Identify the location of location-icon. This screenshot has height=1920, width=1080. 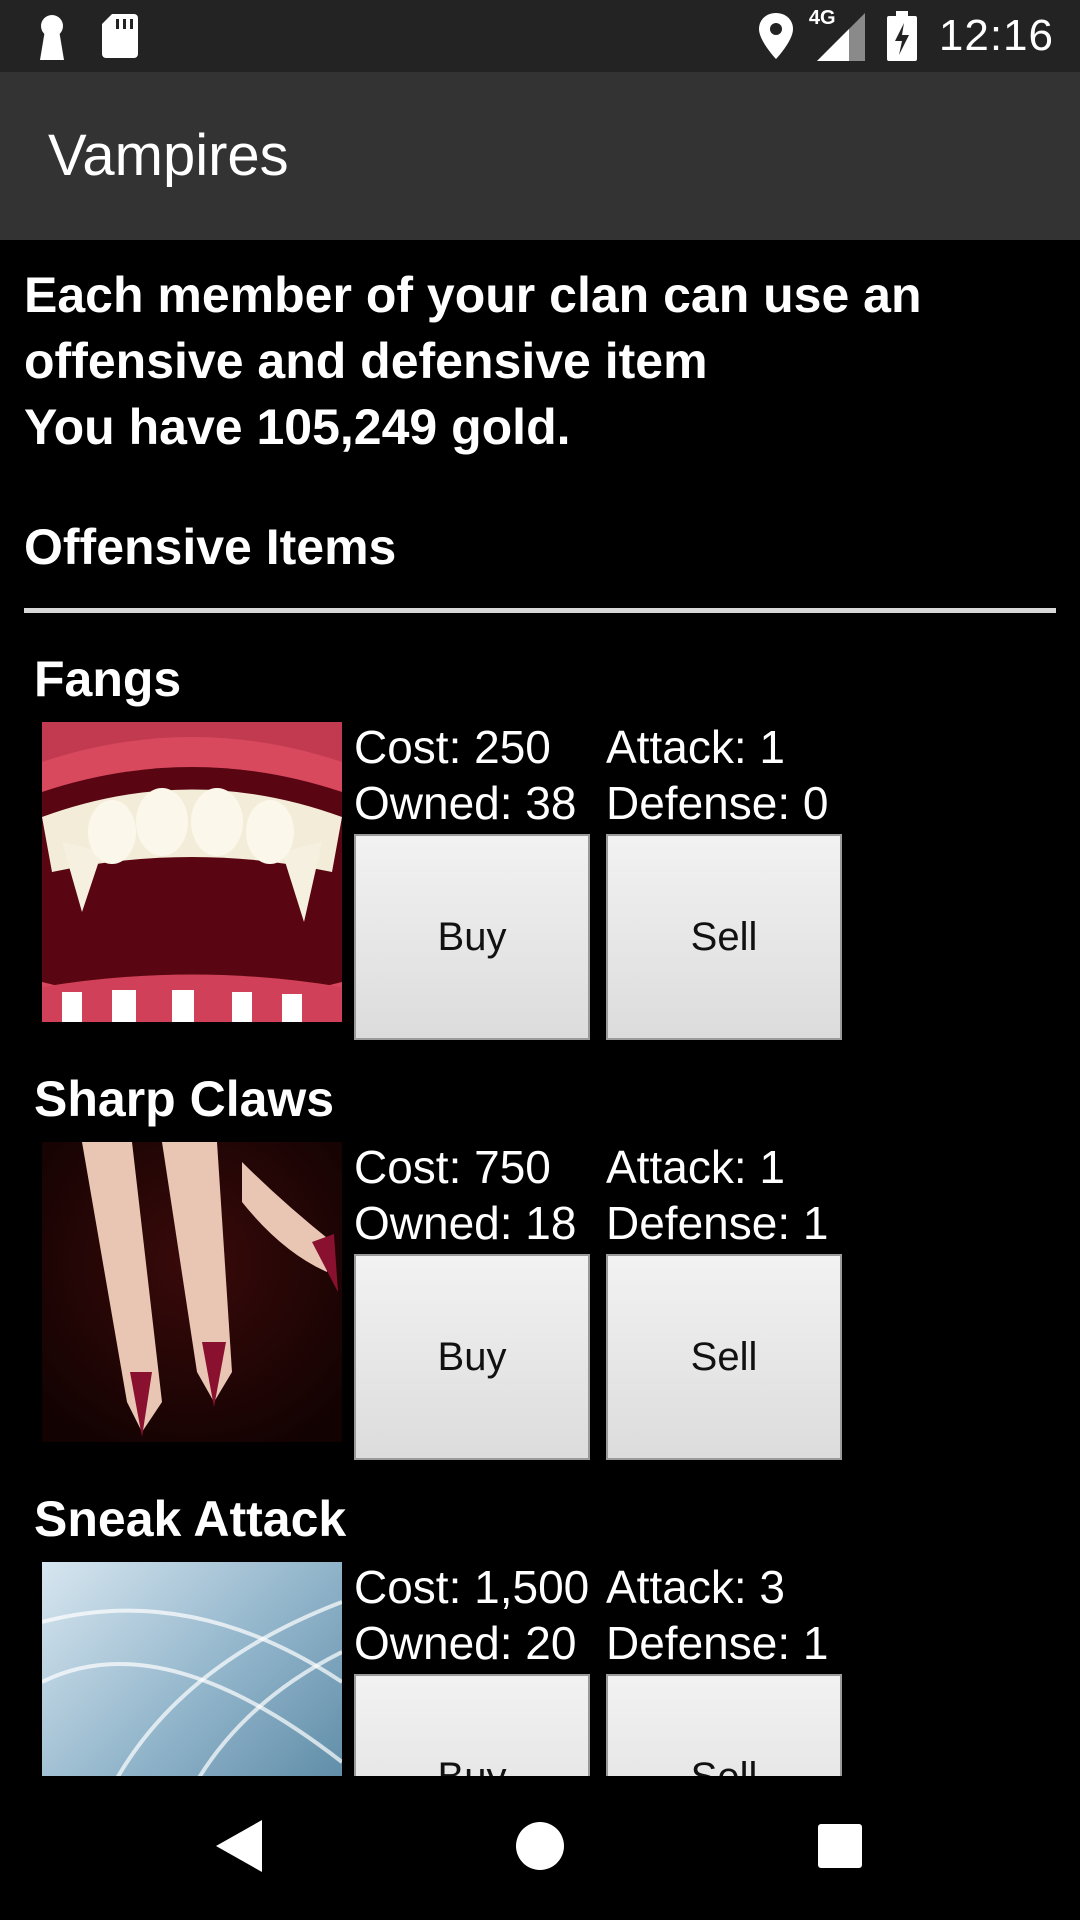
(775, 36).